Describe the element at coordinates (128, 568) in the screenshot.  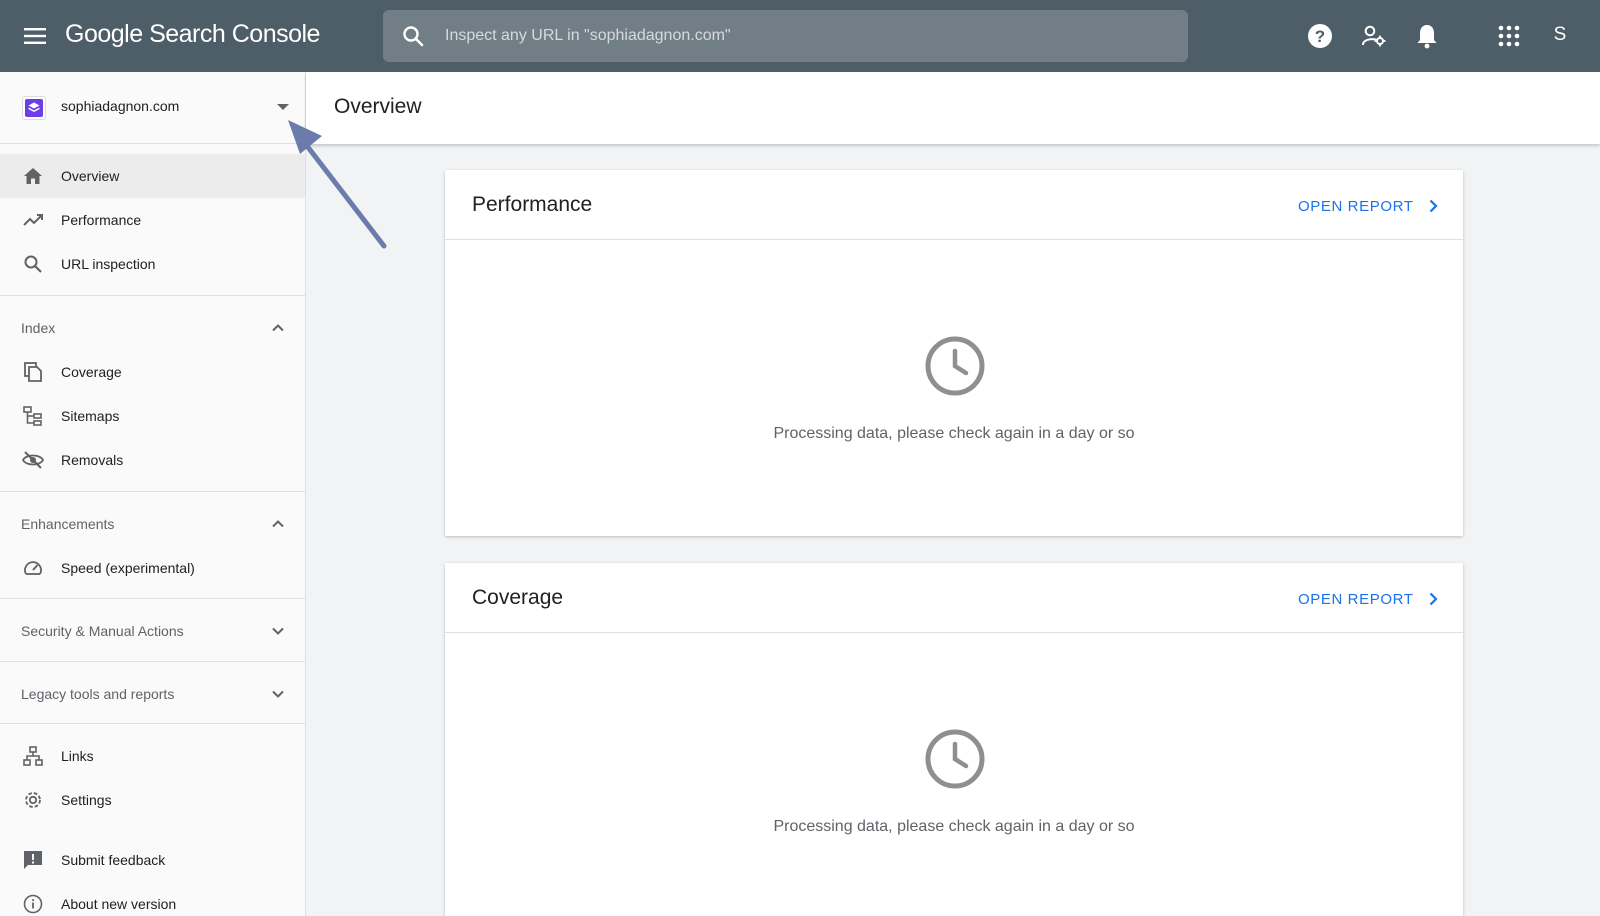
I see `sidebar-item-label: Speed (experimental)` at that location.